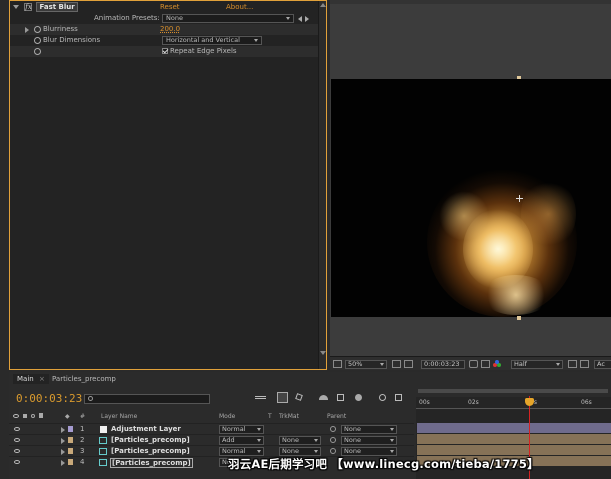 This screenshot has height=479, width=611. I want to click on blurriness-value: 200.0, so click(170, 29).